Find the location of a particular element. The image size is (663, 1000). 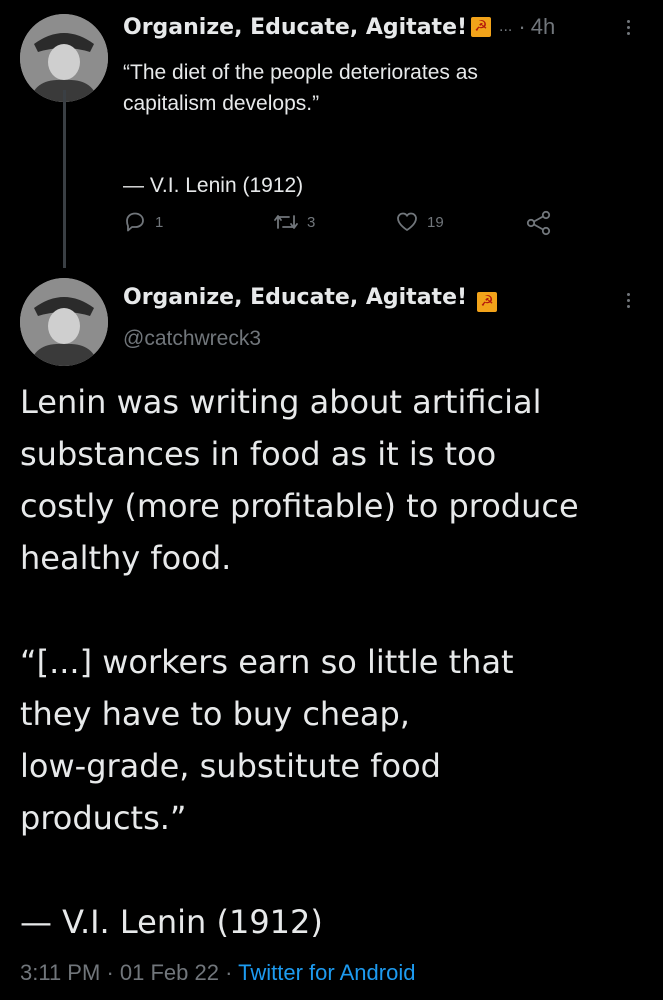

tweet2-avatar is located at coordinates (64, 322).